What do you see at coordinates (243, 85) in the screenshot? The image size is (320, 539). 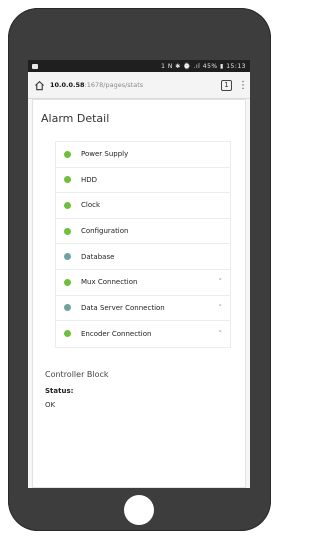 I see `browser-menu-icon: ⋮` at bounding box center [243, 85].